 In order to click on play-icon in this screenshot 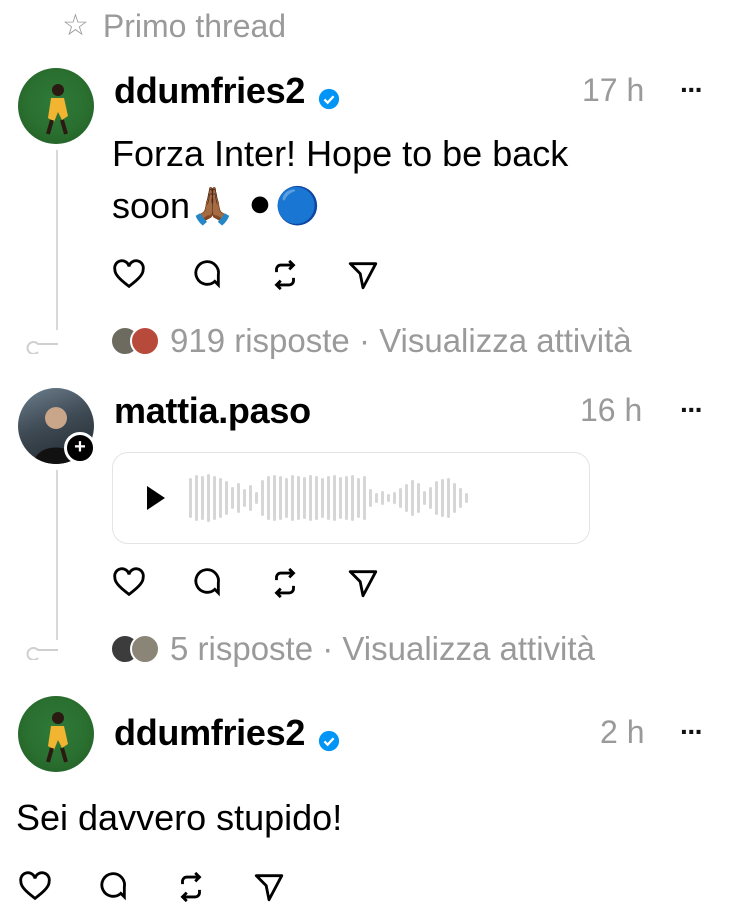, I will do `click(156, 498)`.